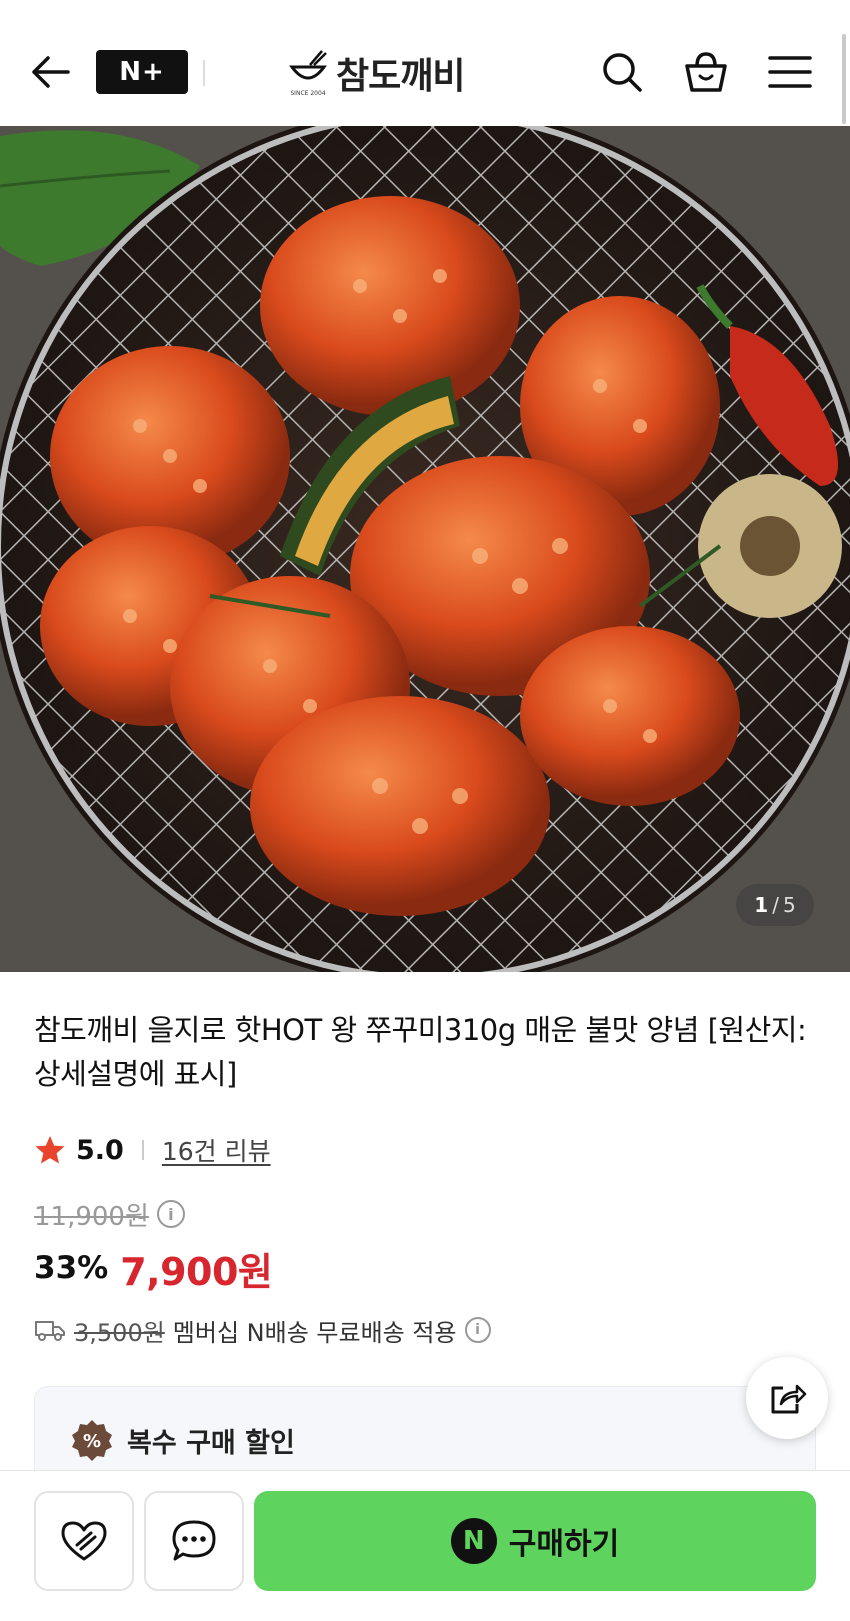  I want to click on wishlist-button, so click(84, 1541).